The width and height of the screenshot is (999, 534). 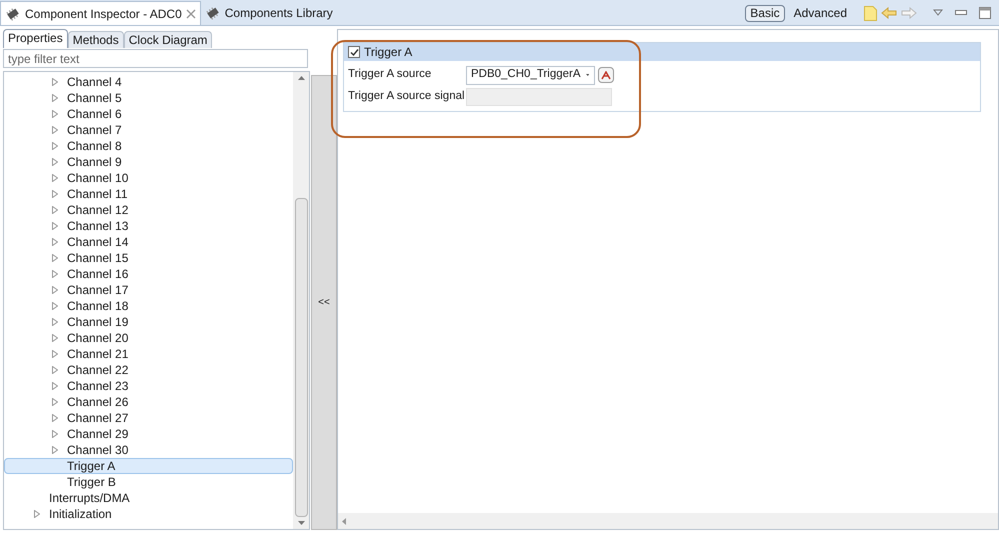 I want to click on tree-item: Interrupts/DMA, so click(x=148, y=498).